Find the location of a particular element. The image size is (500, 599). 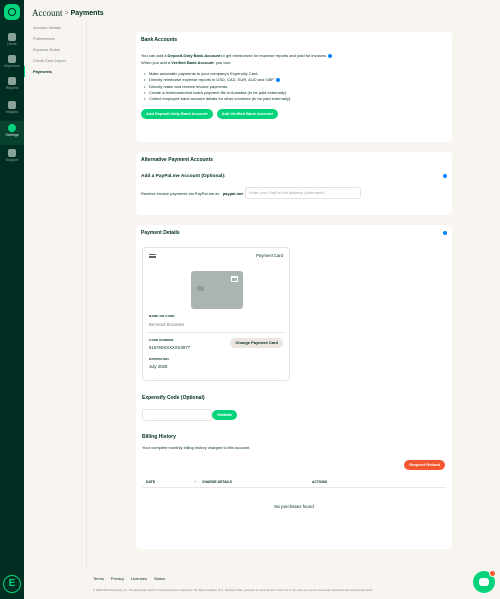

section-title: Bank Accounts is located at coordinates (159, 40).